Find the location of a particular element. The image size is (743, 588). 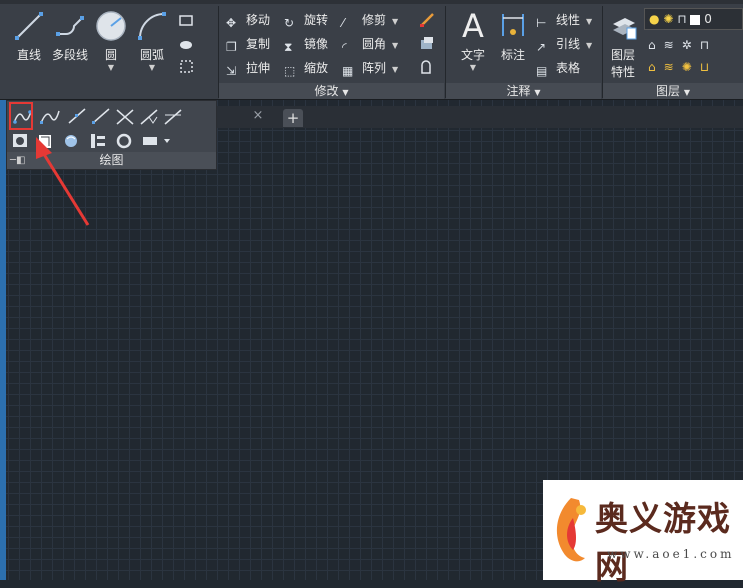

annotation-title-label: 注释 is located at coordinates (518, 91).